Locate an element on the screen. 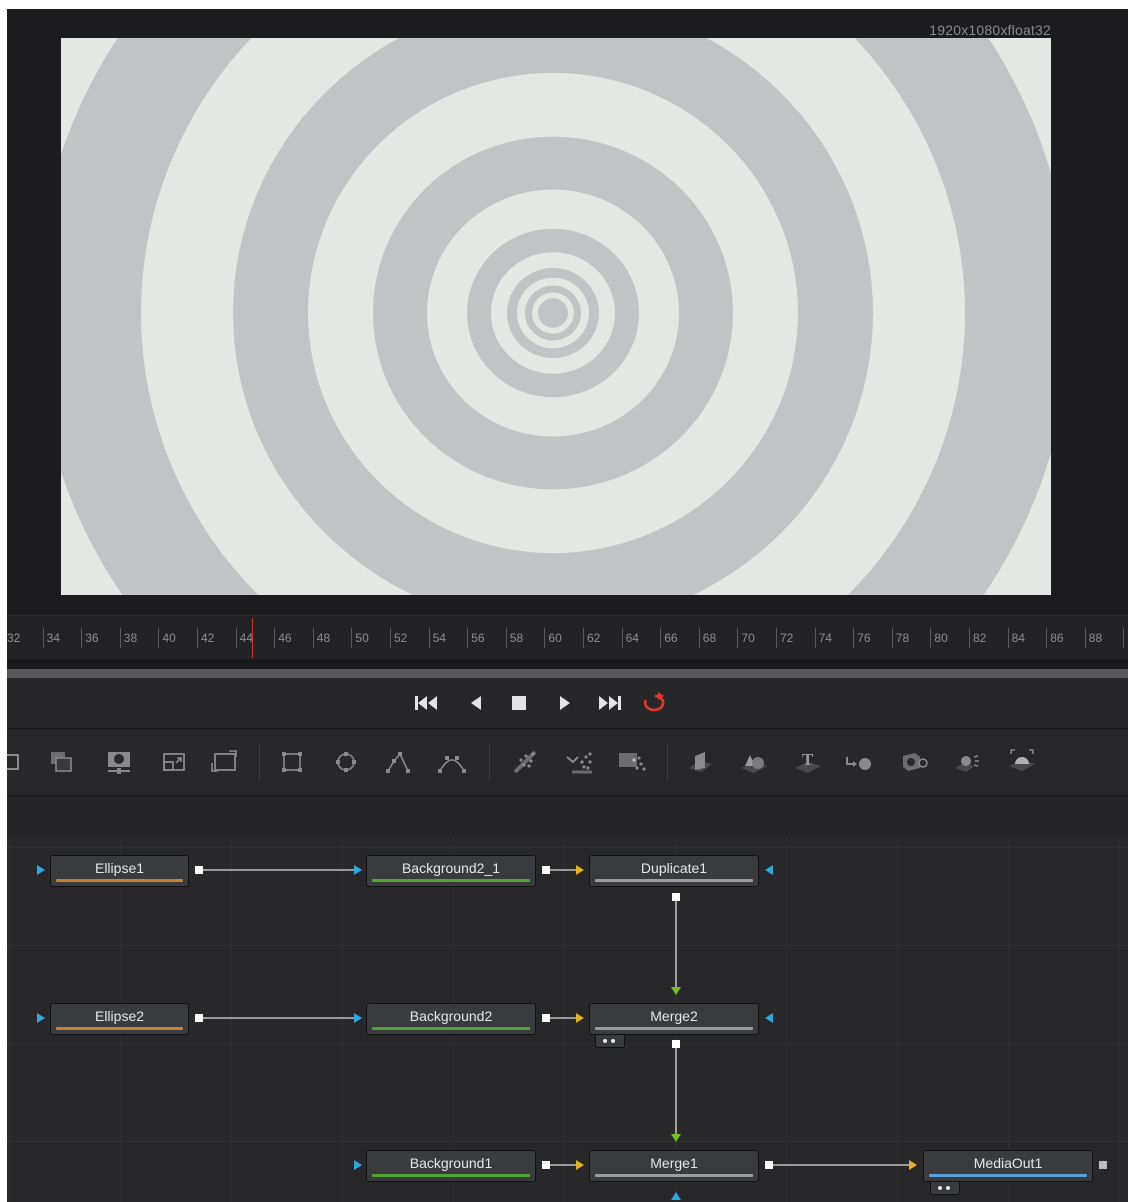  ellipse1-output-port is located at coordinates (199, 870).